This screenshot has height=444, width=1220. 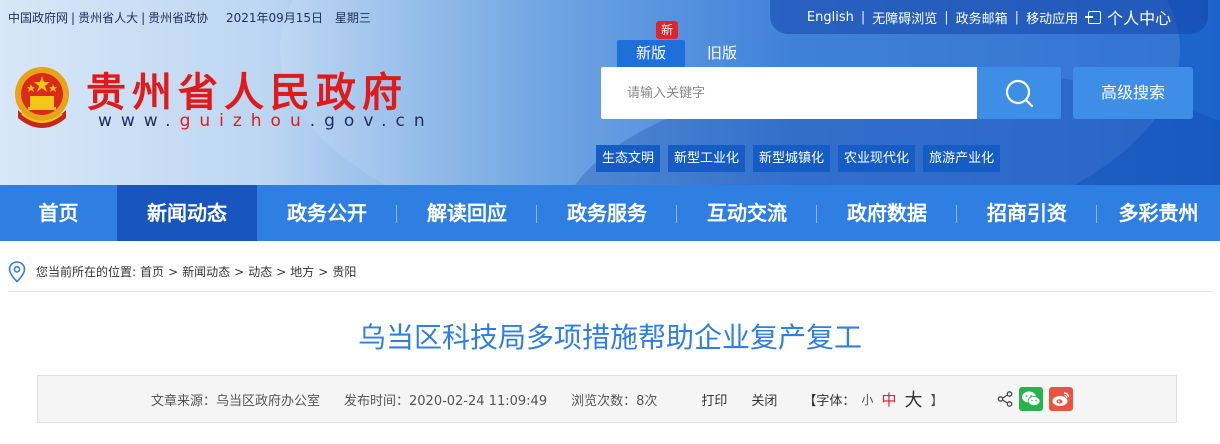 I want to click on top-links: 中国政府网 | 贵州省人大 | 贵州省政协 2021年09月15日 星期三, so click(x=189, y=17).